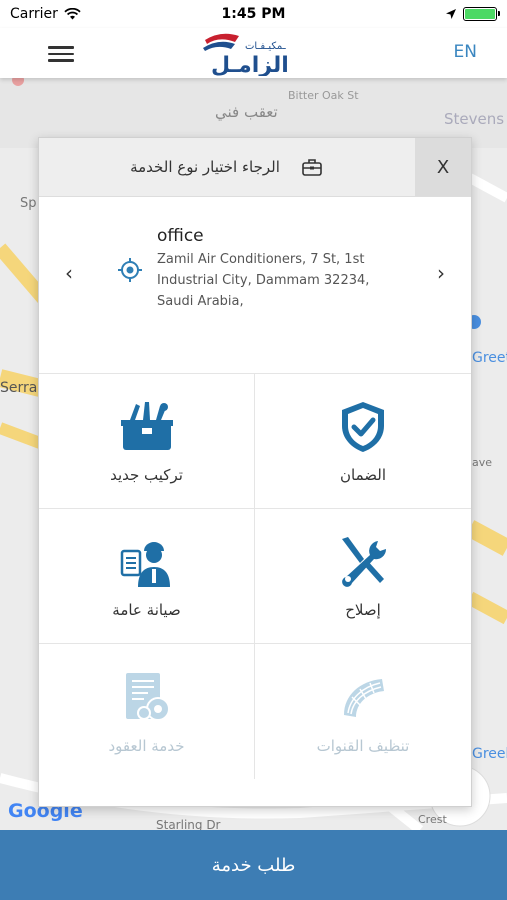 The image size is (507, 900). Describe the element at coordinates (69, 273) in the screenshot. I see `chevron-left-icon: ‹` at that location.